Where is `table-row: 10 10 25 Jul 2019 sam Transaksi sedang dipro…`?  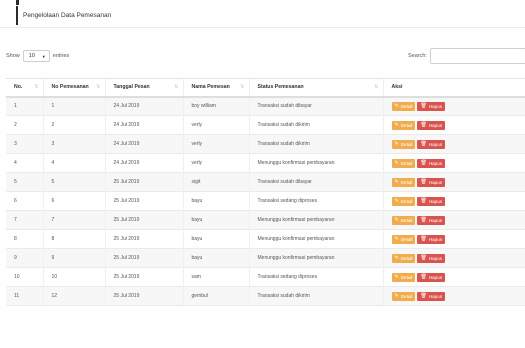
table-row: 10 10 25 Jul 2019 sam Transaksi sedang dipro… is located at coordinates (265, 277).